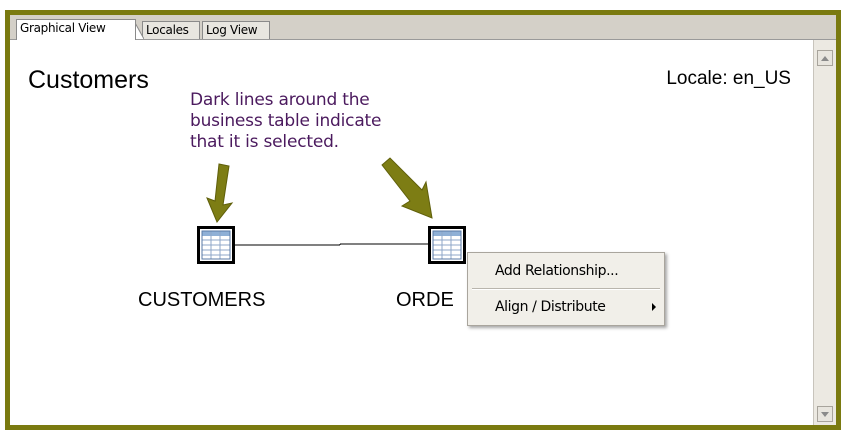 The height and width of the screenshot is (436, 846). Describe the element at coordinates (76, 29) in the screenshot. I see `tab-graphical-view: Graphical View` at that location.